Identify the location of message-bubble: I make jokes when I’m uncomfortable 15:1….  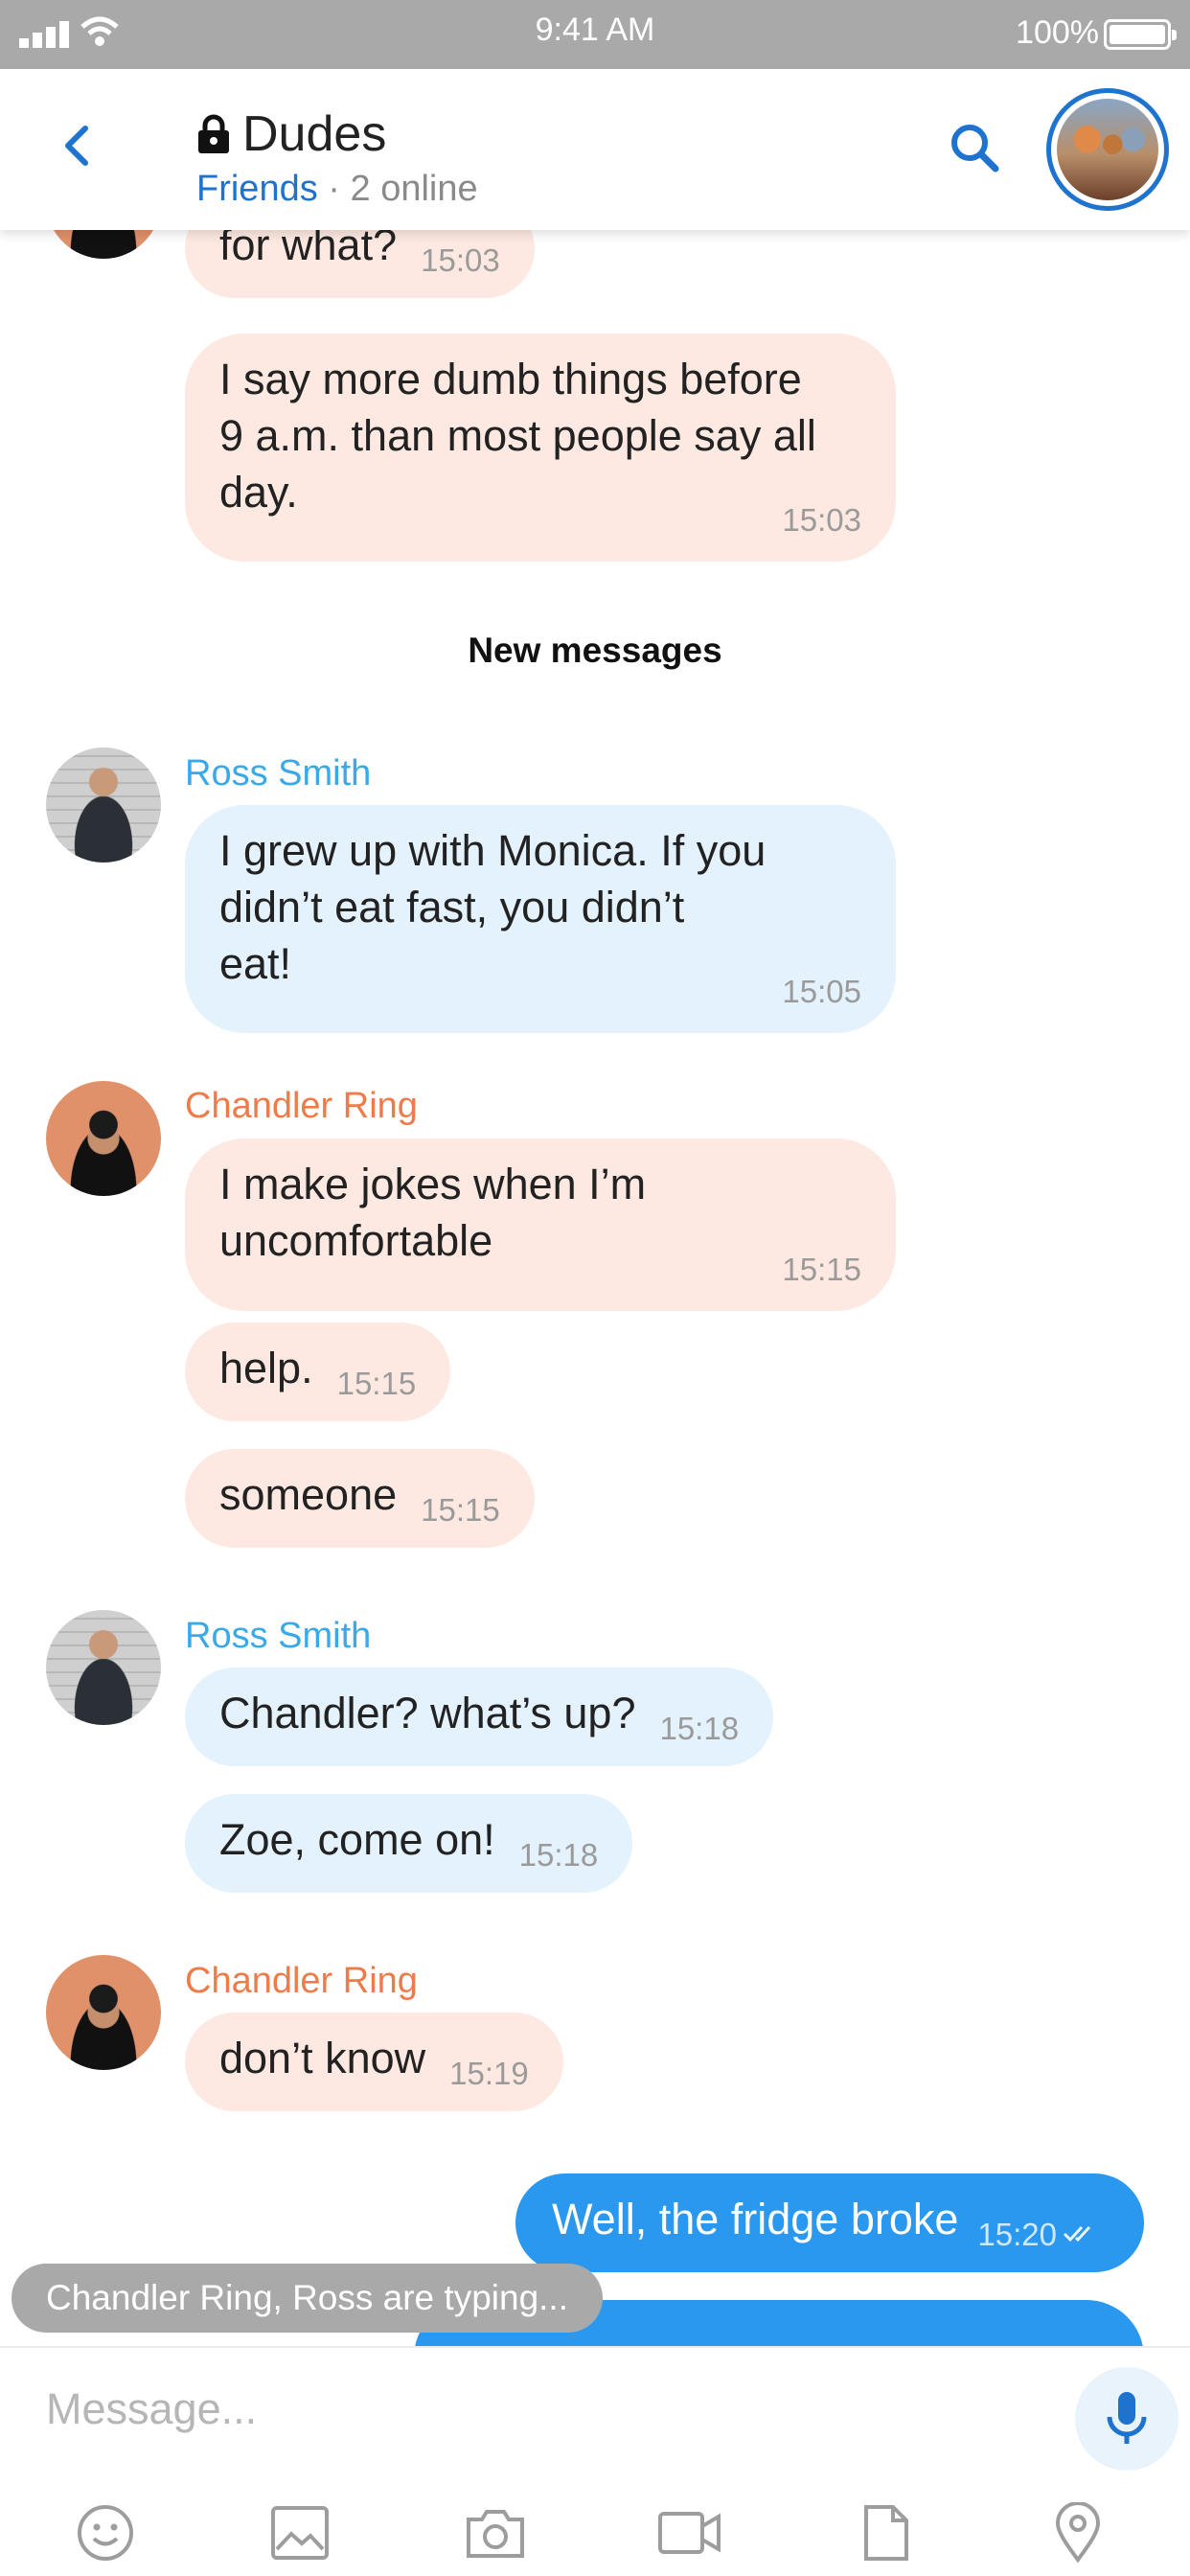
(541, 1224).